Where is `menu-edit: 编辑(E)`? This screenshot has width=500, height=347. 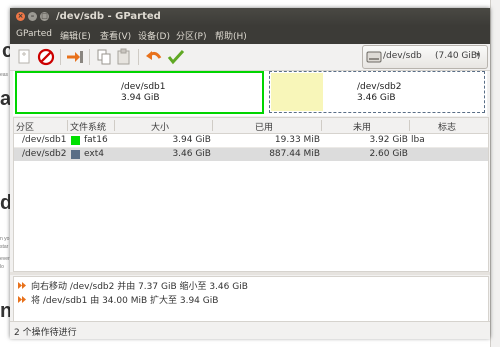
menu-edit: 编辑(E) is located at coordinates (75, 35).